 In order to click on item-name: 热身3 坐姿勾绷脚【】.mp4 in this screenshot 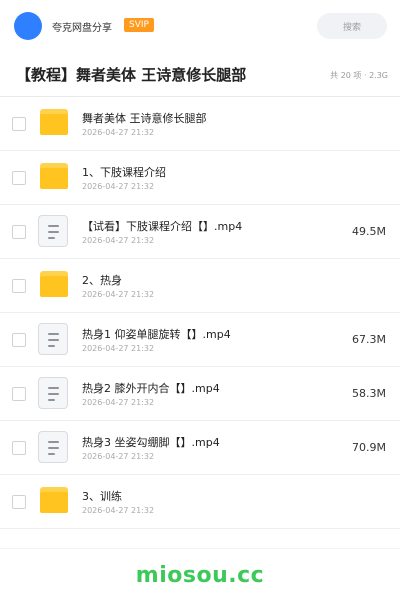, I will do `click(151, 442)`.